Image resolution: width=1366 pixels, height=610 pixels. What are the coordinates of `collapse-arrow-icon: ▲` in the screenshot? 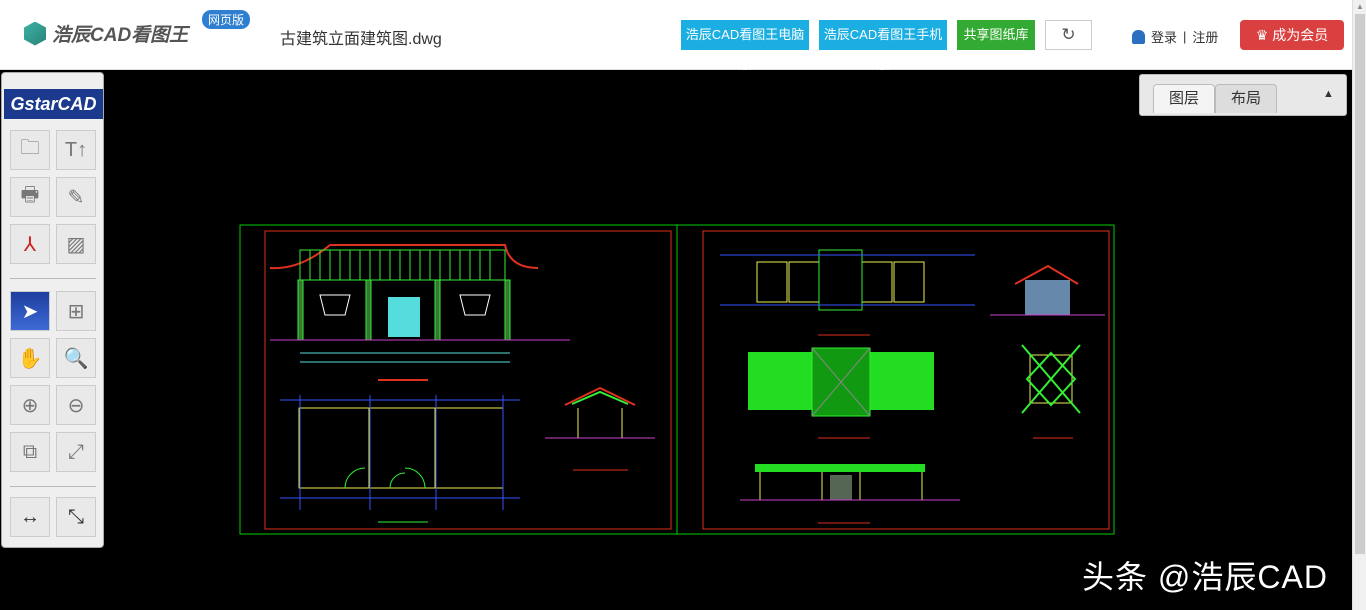 It's located at (1328, 94).